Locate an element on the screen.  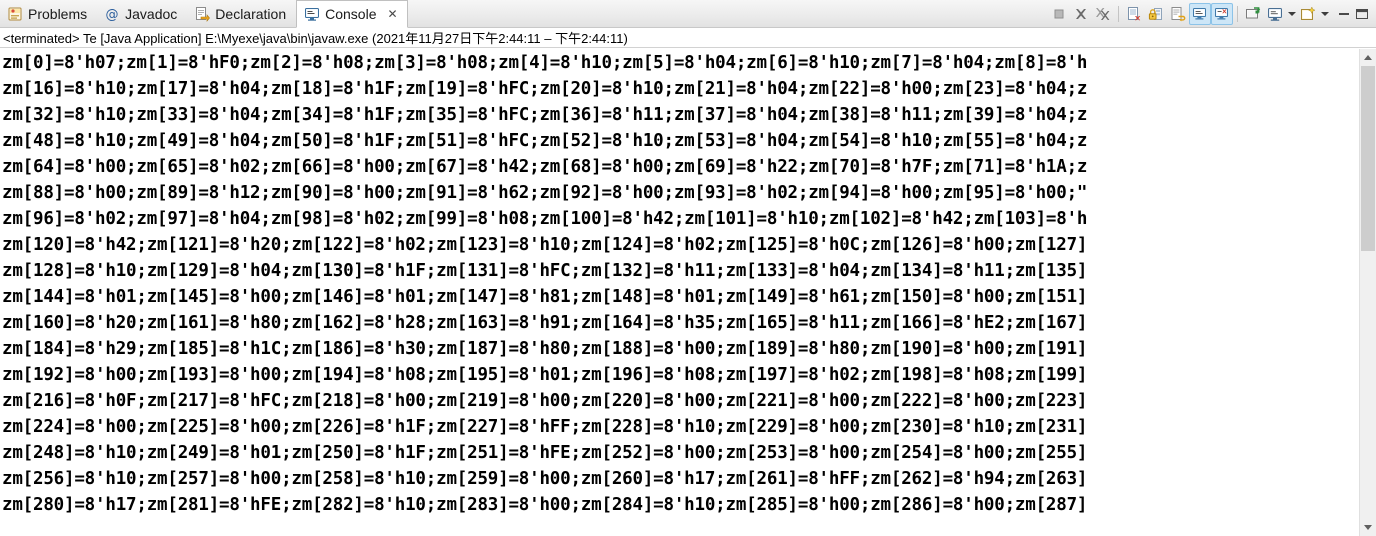
tab-console: Console ✕ is located at coordinates (352, 14).